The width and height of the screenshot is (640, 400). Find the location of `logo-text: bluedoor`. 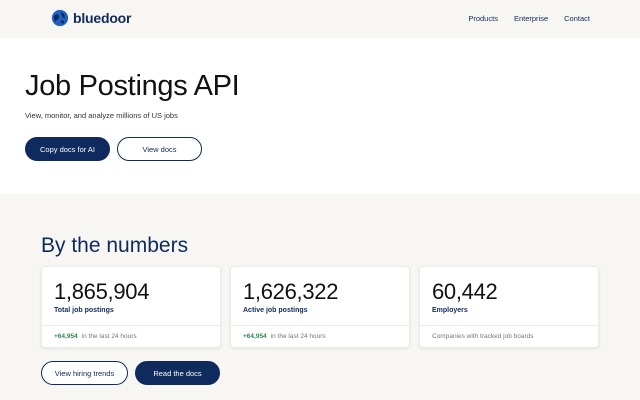

logo-text: bluedoor is located at coordinates (102, 18).